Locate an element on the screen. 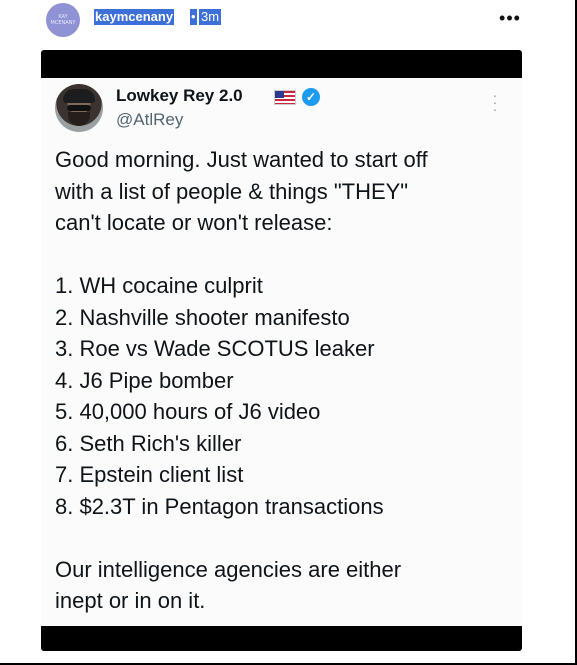 Image resolution: width=577 pixels, height=665 pixels. list-item: 1. WH cocaine culprit is located at coordinates (159, 285).